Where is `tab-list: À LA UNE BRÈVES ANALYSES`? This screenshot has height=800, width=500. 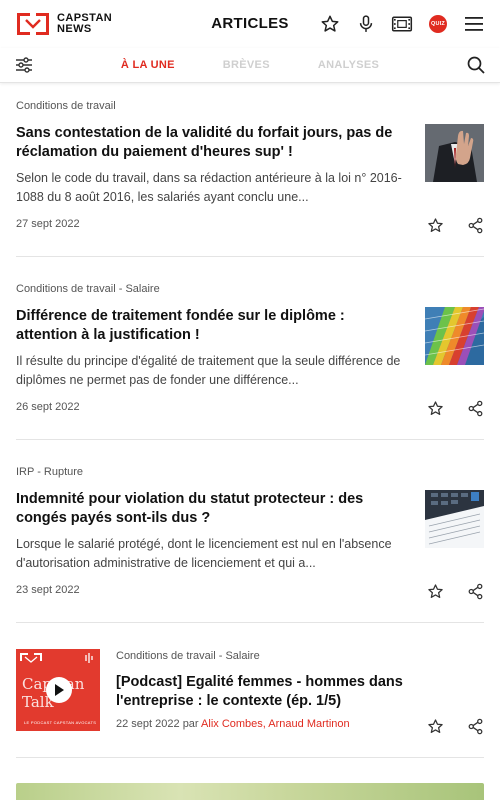
tab-list: À LA UNE BRÈVES ANALYSES is located at coordinates (250, 65).